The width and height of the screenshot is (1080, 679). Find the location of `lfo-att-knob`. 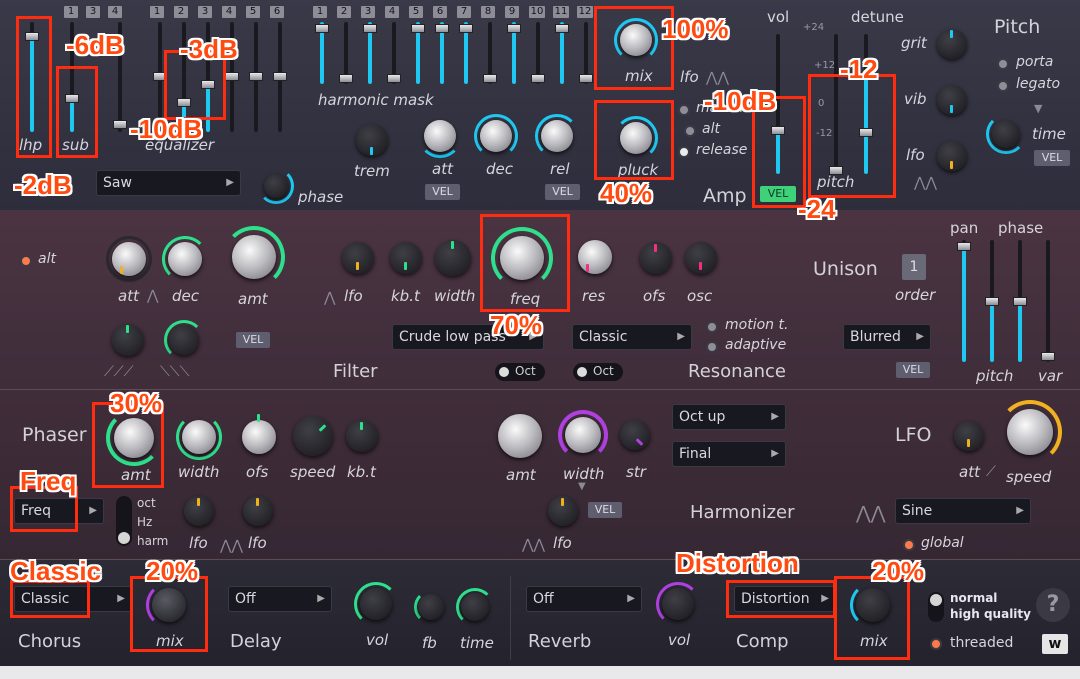

lfo-att-knob is located at coordinates (969, 436).